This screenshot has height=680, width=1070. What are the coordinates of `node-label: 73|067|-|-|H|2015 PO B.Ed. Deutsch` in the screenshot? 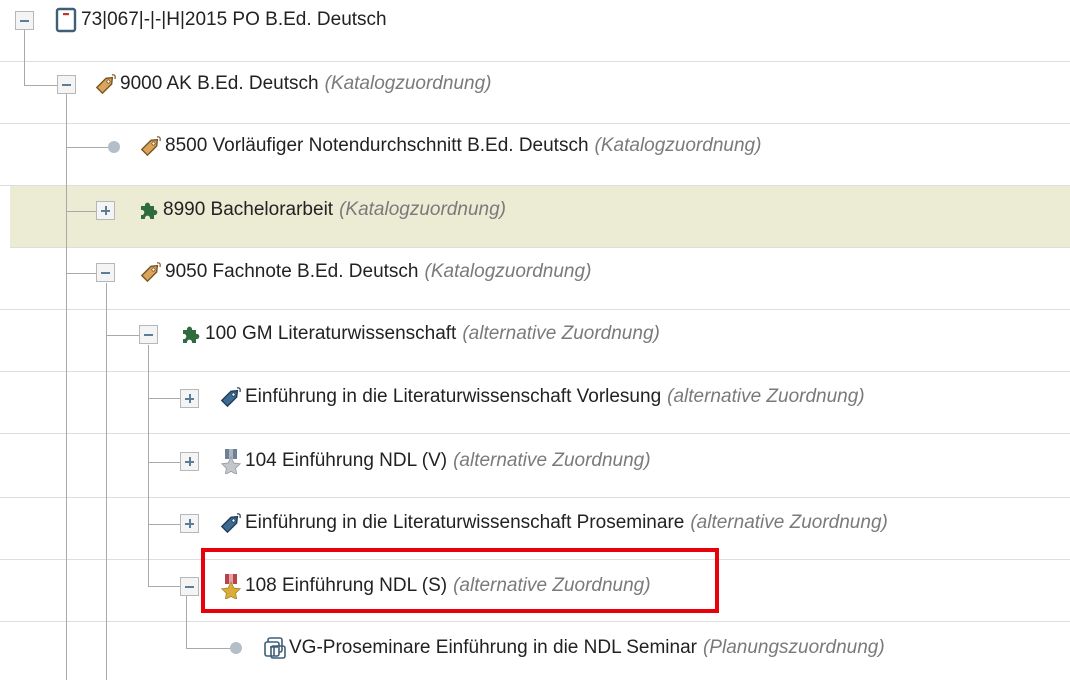 It's located at (234, 19).